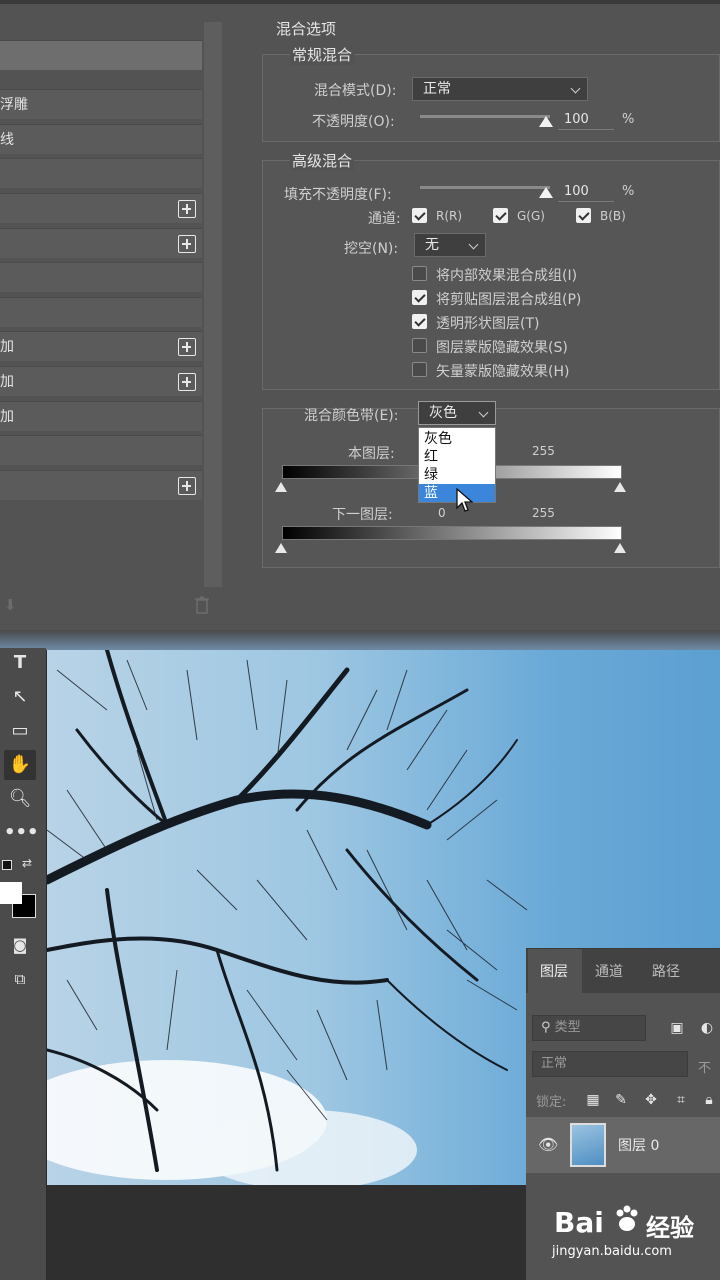 The image size is (720, 1280). What do you see at coordinates (457, 457) in the screenshot?
I see `blend-if-menu-item: 红` at bounding box center [457, 457].